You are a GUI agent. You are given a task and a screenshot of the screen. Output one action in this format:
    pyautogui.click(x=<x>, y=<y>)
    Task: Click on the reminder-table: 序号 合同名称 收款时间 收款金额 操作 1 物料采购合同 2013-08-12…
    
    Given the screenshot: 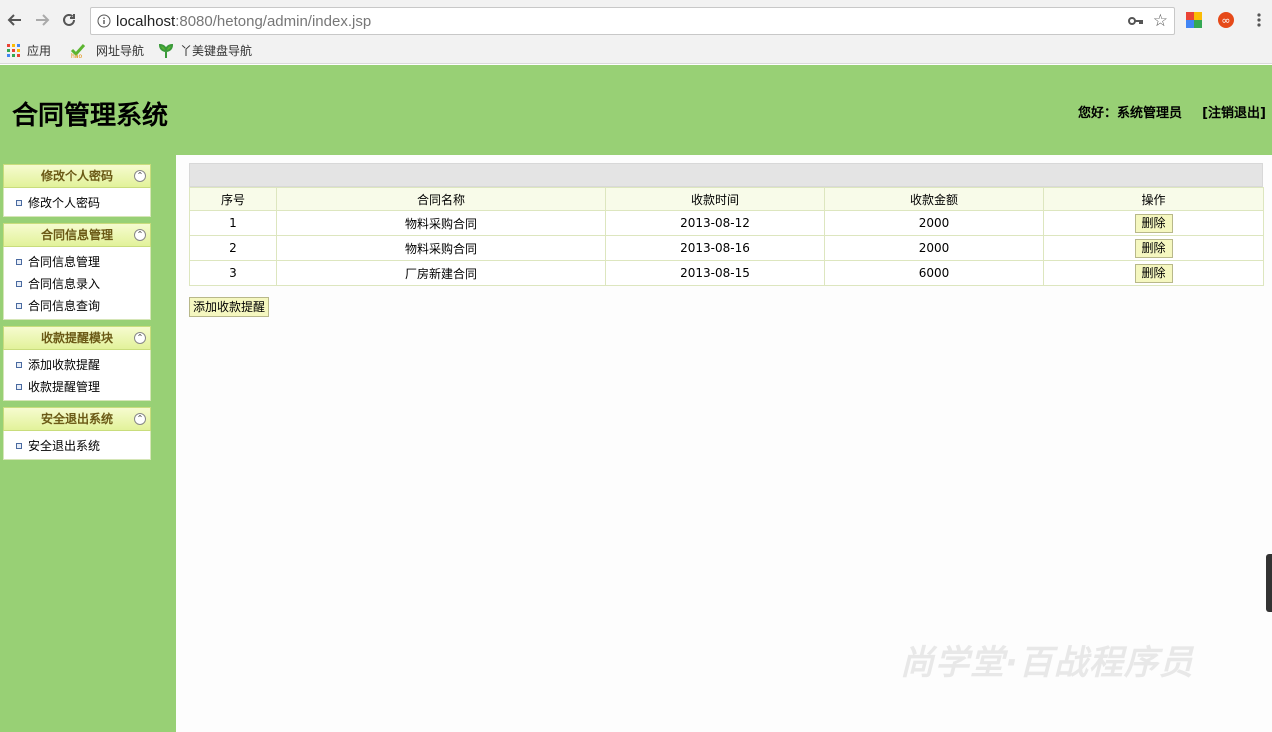 What is the action you would take?
    pyautogui.click(x=726, y=236)
    